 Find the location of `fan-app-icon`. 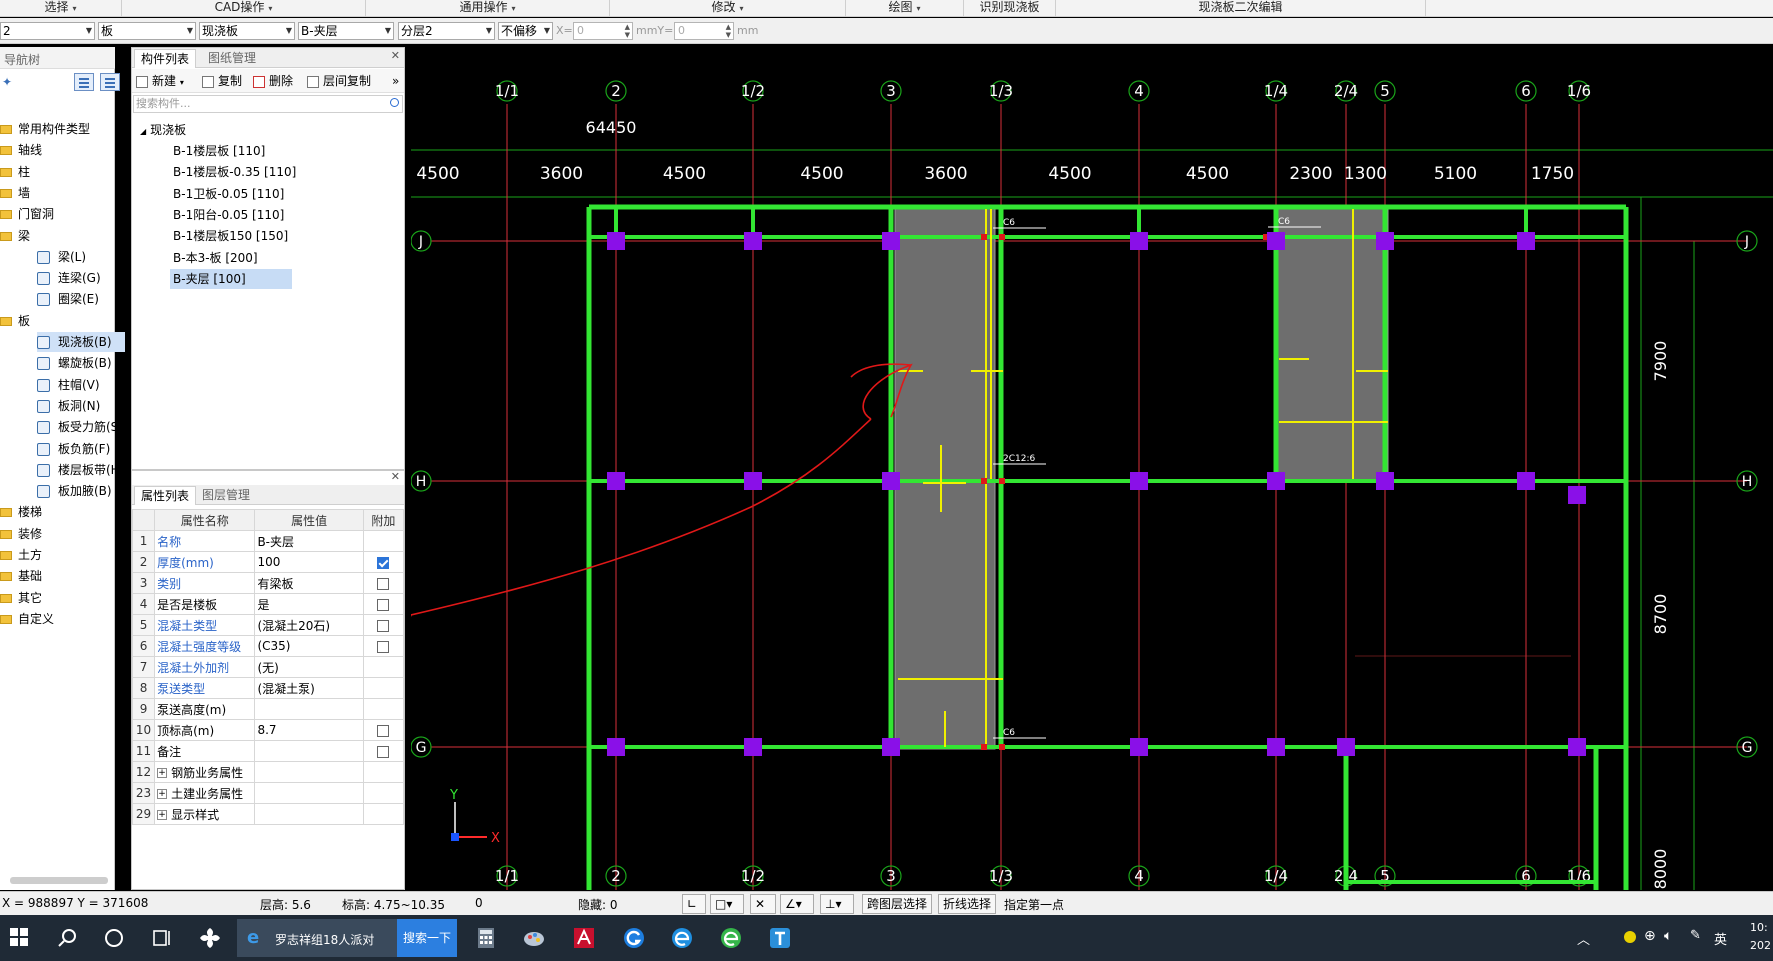

fan-app-icon is located at coordinates (210, 938).